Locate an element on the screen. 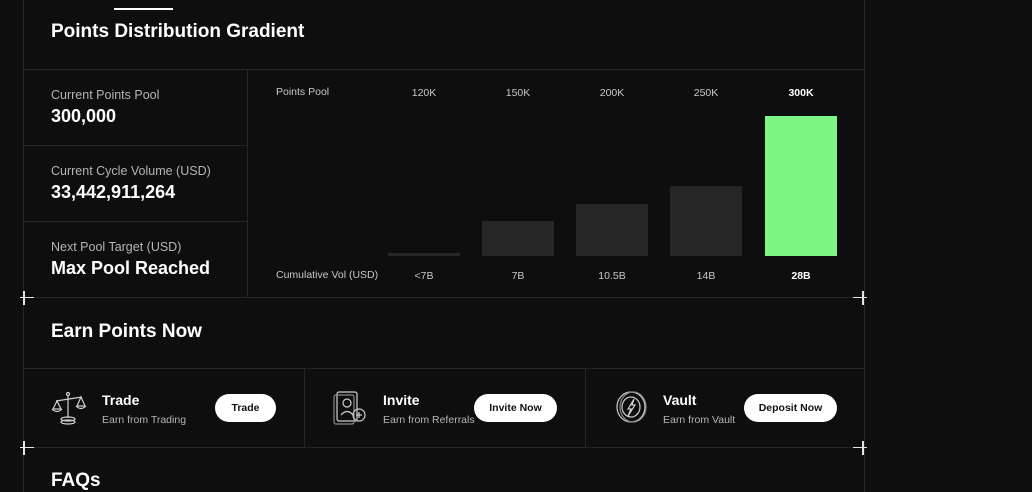 The height and width of the screenshot is (492, 1032). points-distribution-title: Points Distribution Gradient is located at coordinates (178, 31).